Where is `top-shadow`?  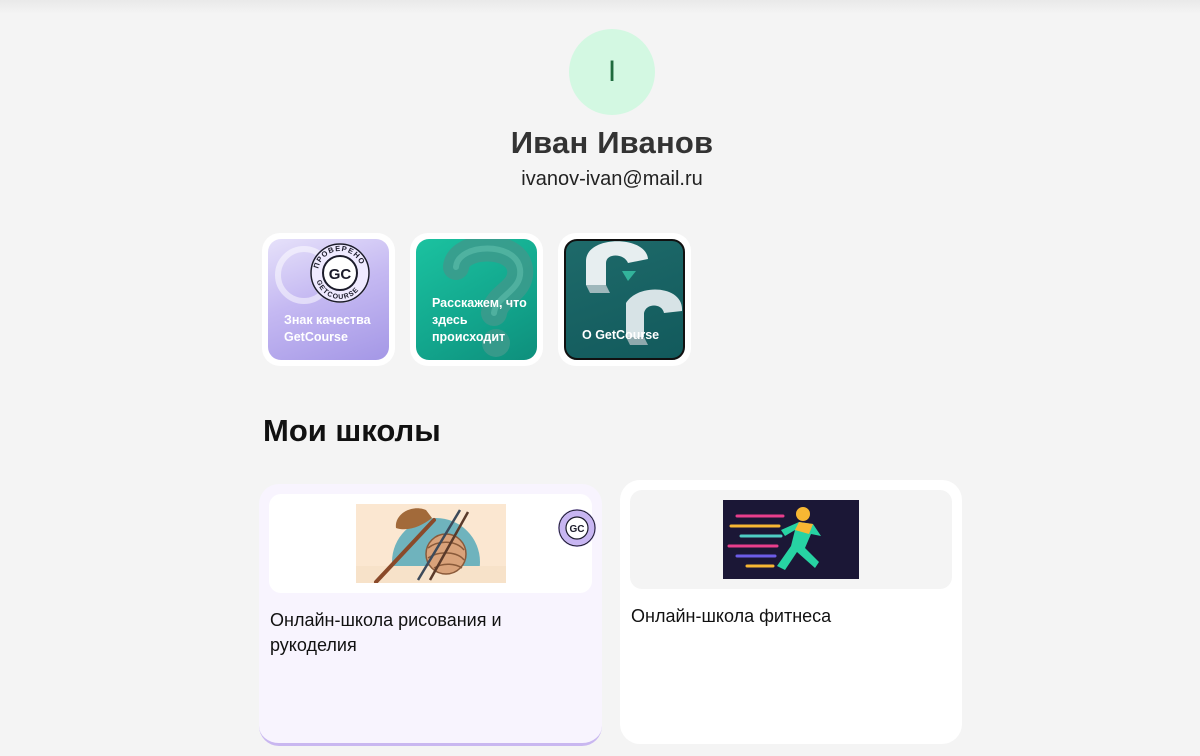
top-shadow is located at coordinates (600, 7).